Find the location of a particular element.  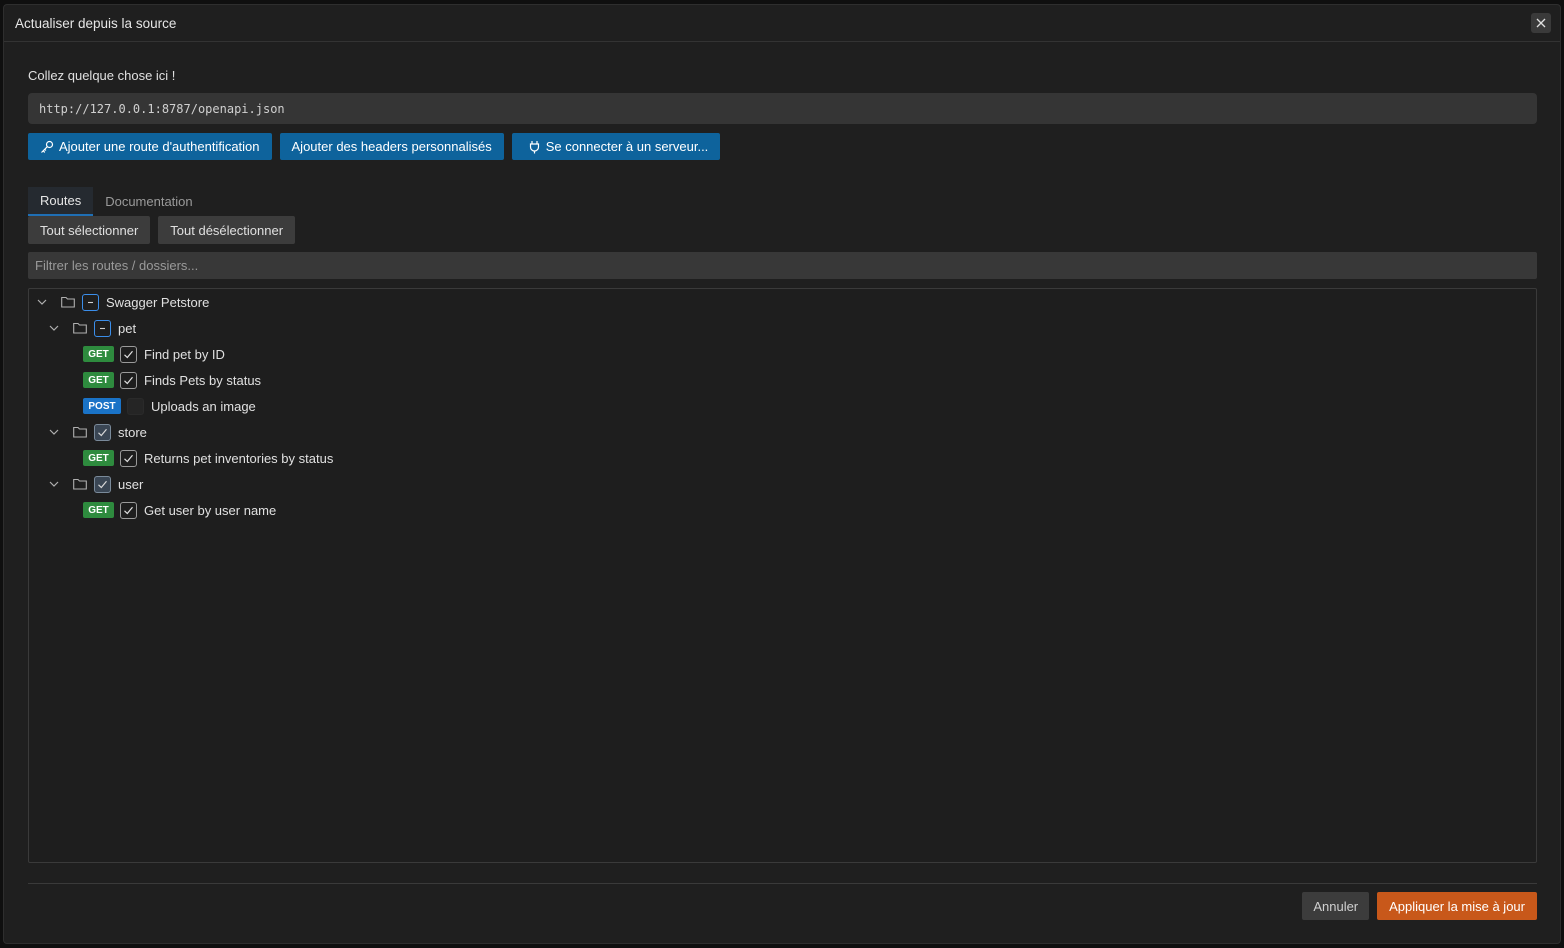

tree-route-row: GET Find pet by ID is located at coordinates (154, 354).